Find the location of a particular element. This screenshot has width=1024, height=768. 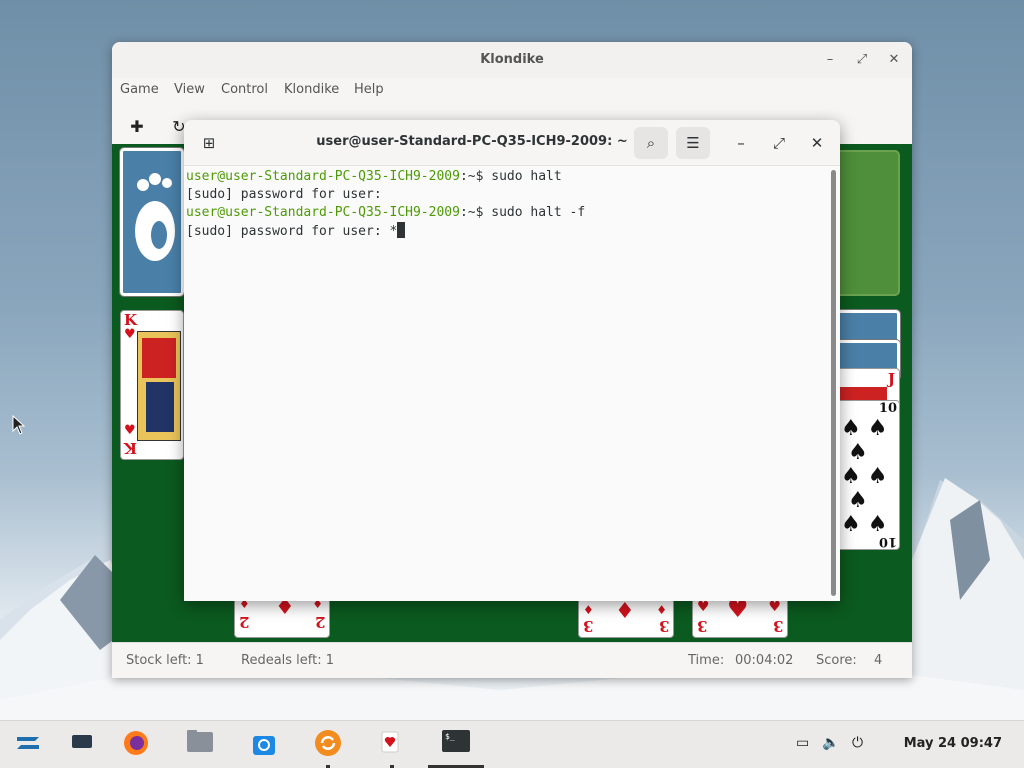

klondike-menubar: Game View Control Klondike Help is located at coordinates (512, 91).